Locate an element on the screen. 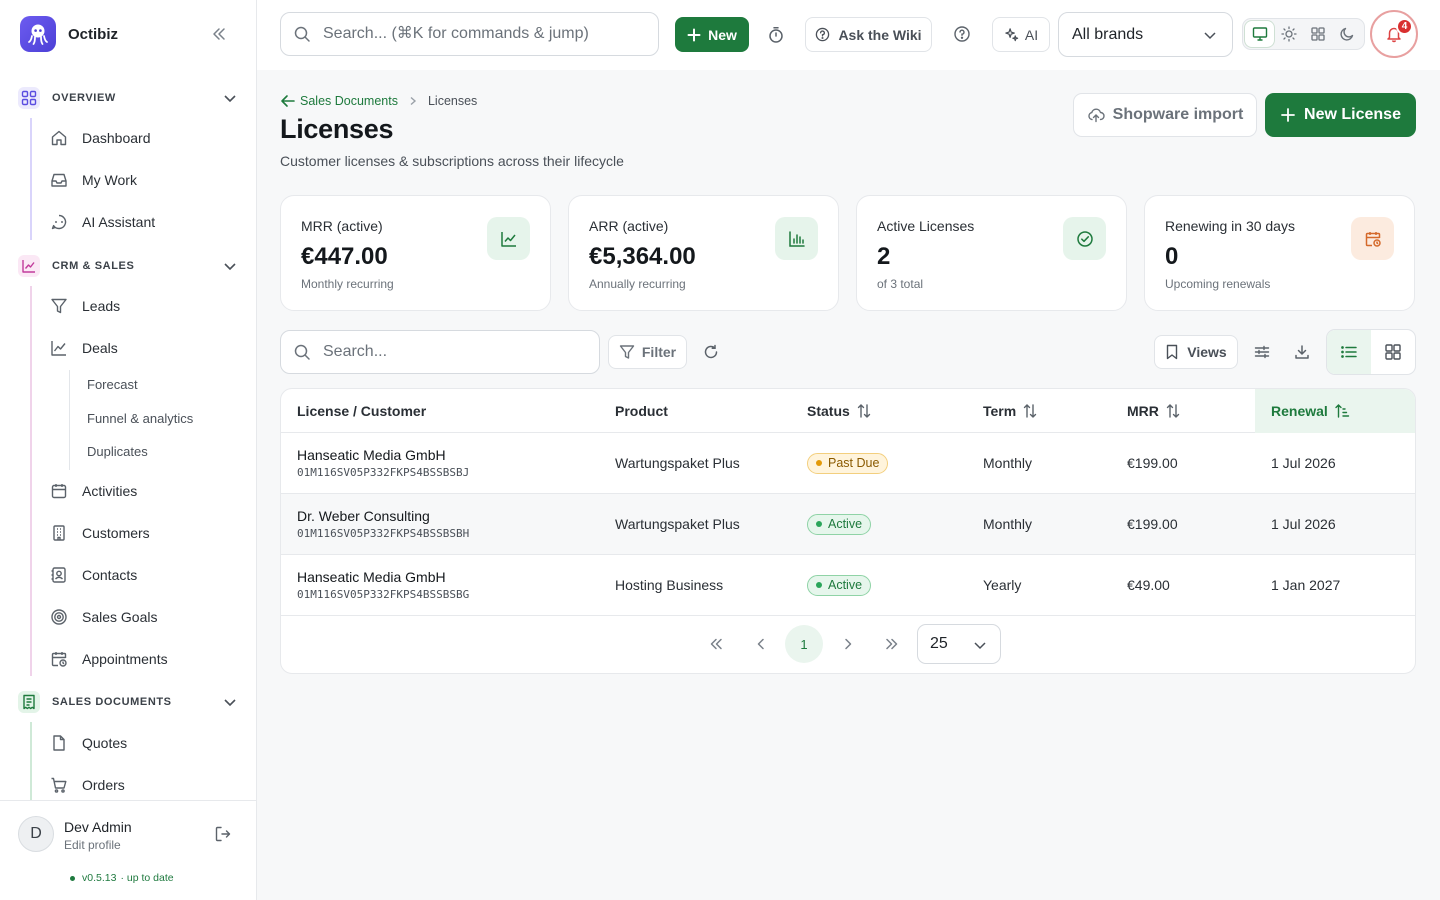  shopware-import-label: Shopware import is located at coordinates (1178, 114).